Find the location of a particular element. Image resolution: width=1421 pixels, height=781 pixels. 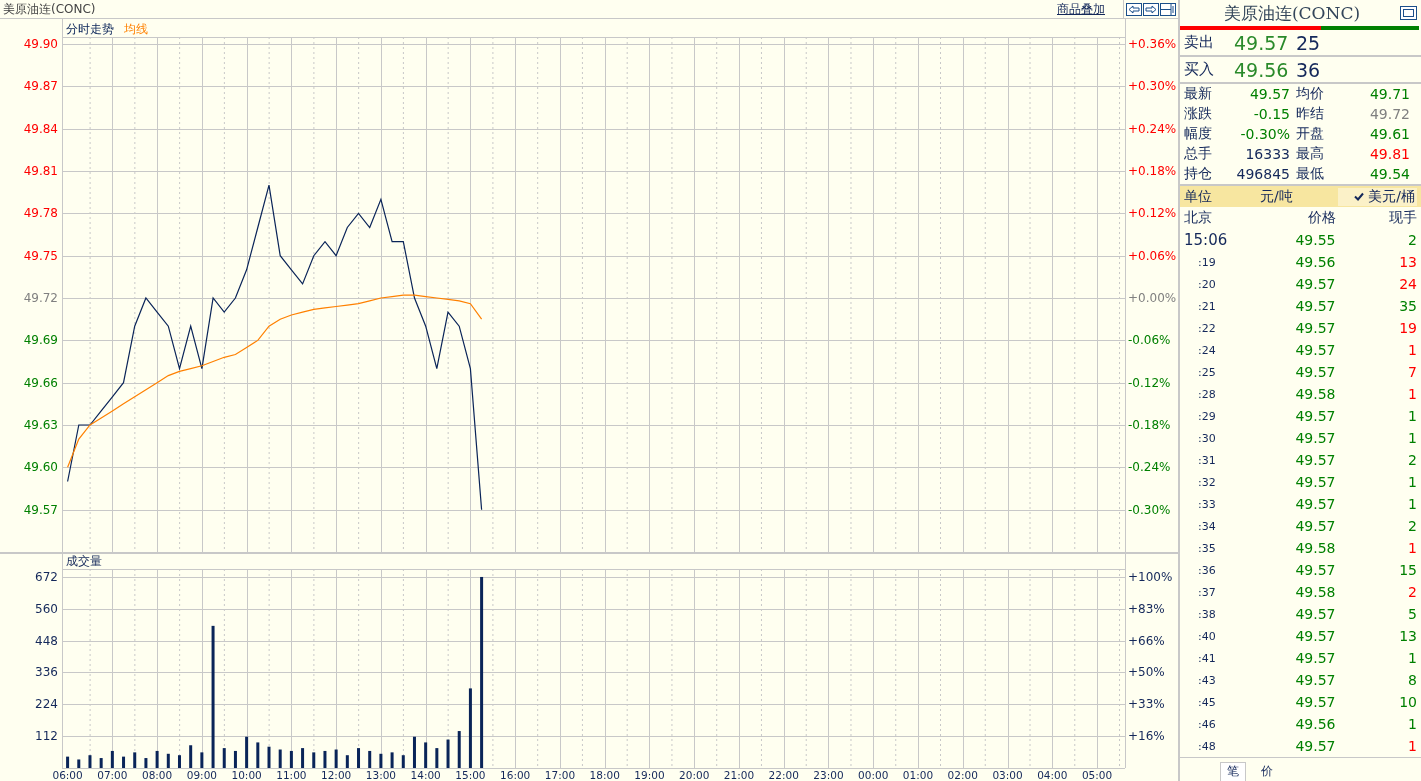

tab: 笔 is located at coordinates (1233, 771).